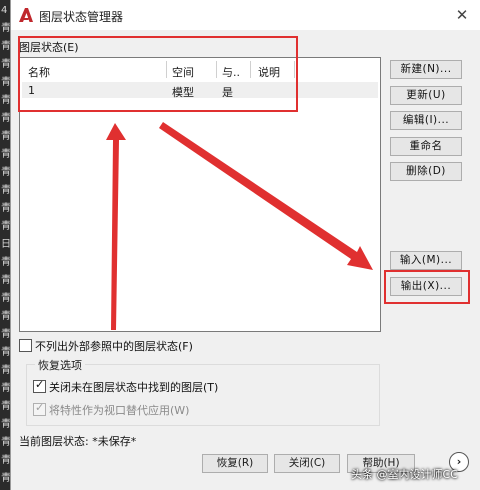  I want to click on annotation-arrow-up, so click(116, 226).